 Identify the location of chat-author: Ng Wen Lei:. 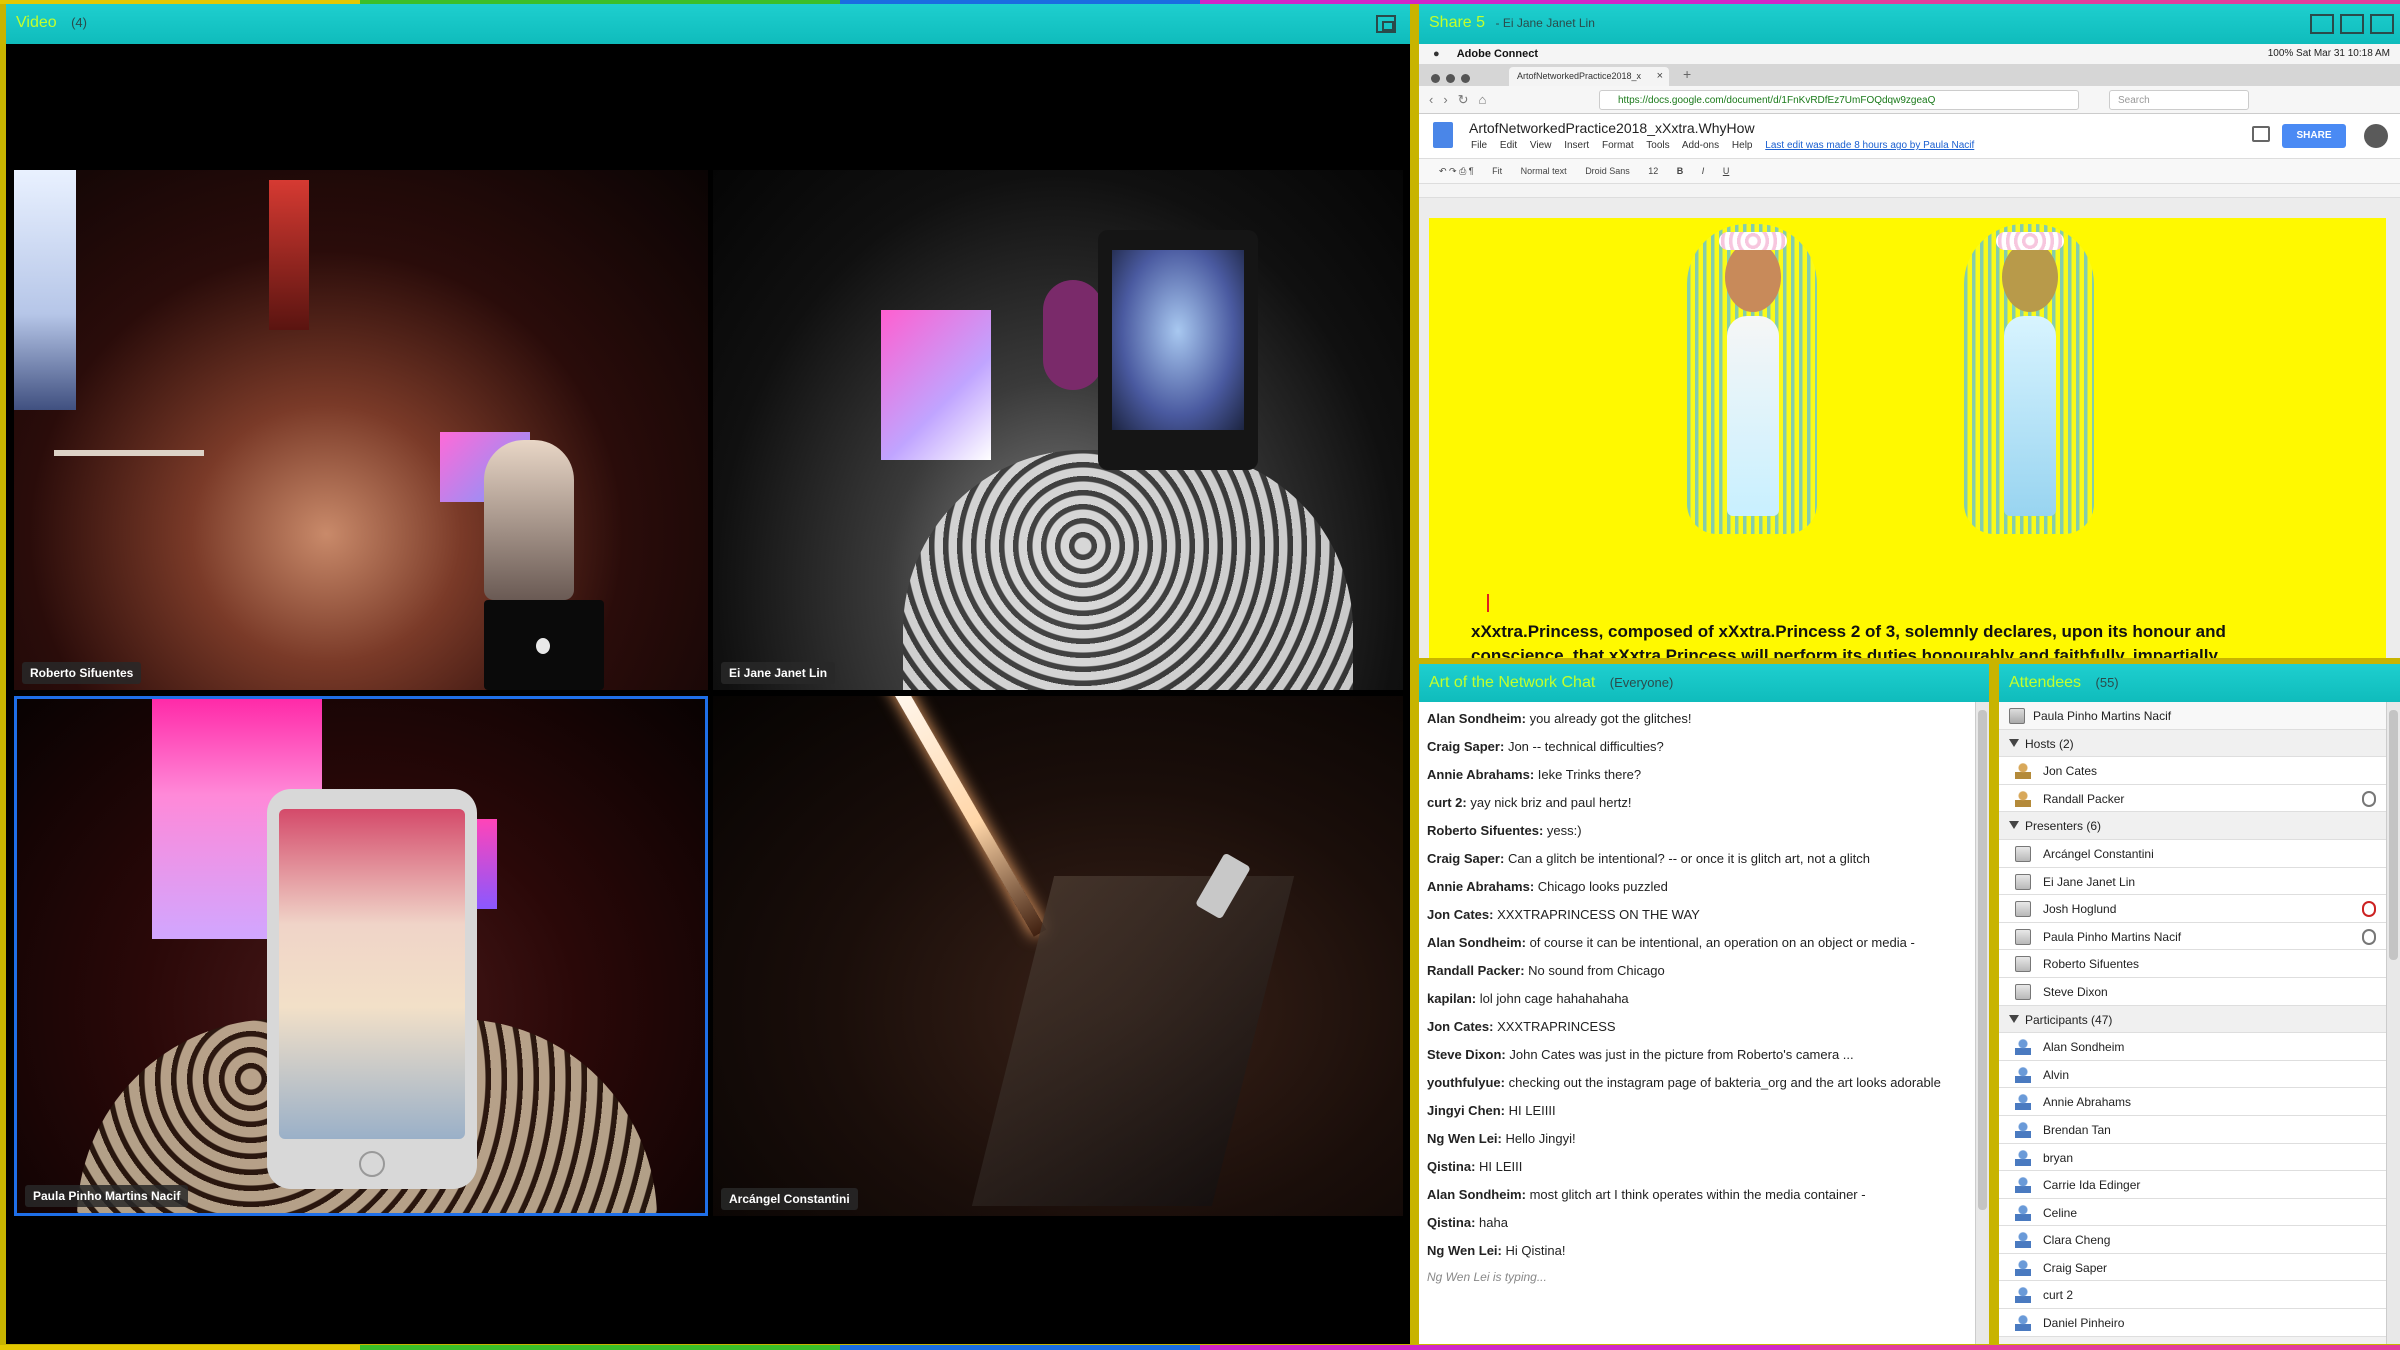
(1464, 1138).